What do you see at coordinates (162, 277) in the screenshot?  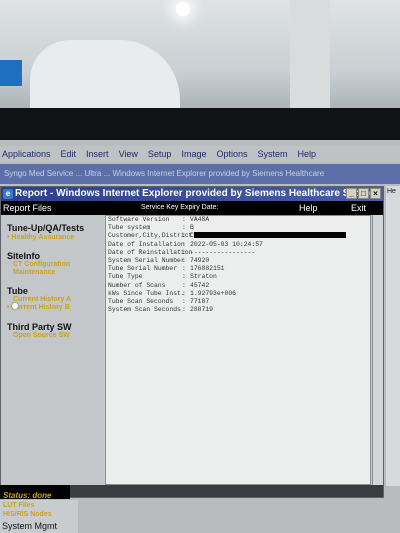 I see `report-row: Tube Type: Straton` at bounding box center [162, 277].